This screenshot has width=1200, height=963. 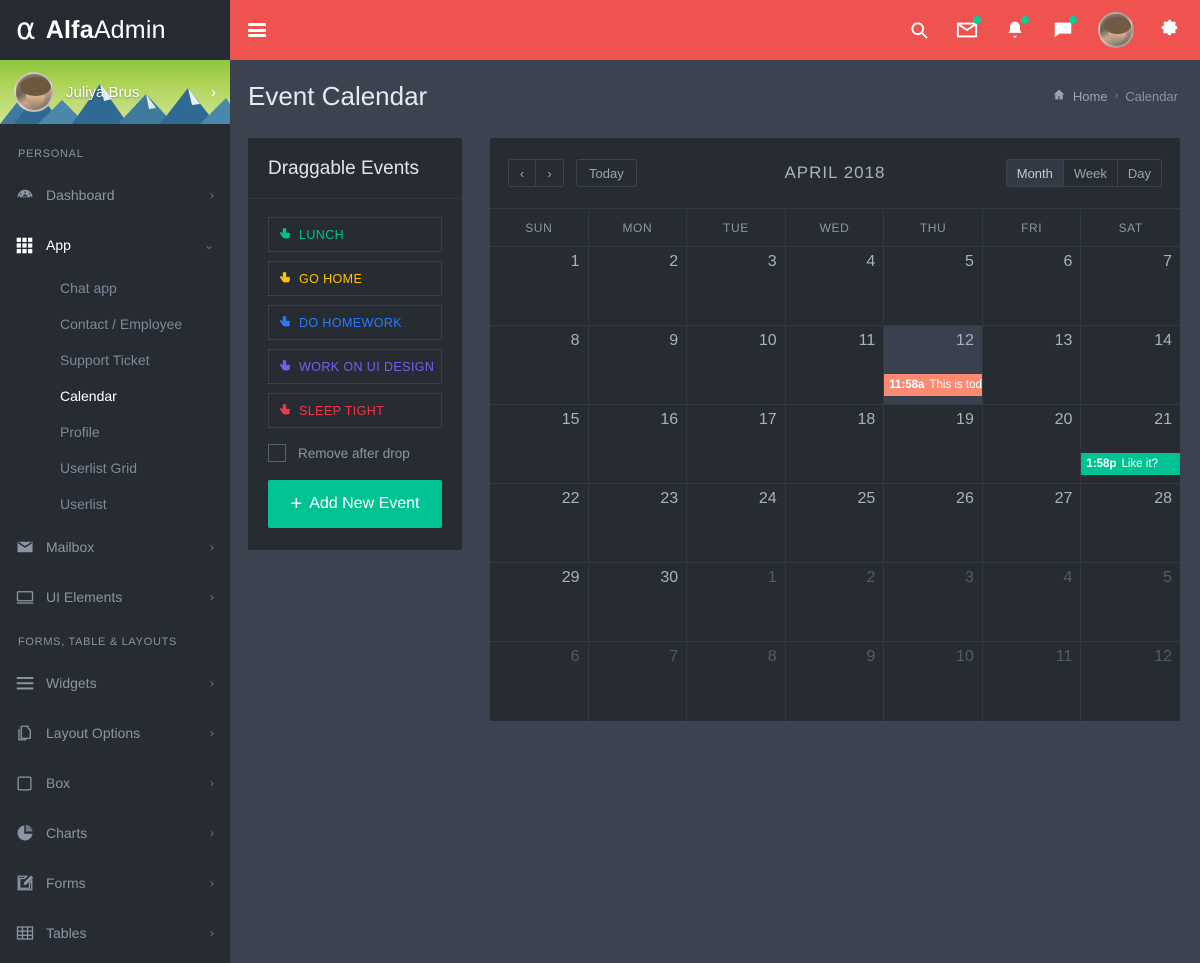 What do you see at coordinates (351, 322) in the screenshot?
I see `draggable-event-label: DO HOMEWORK` at bounding box center [351, 322].